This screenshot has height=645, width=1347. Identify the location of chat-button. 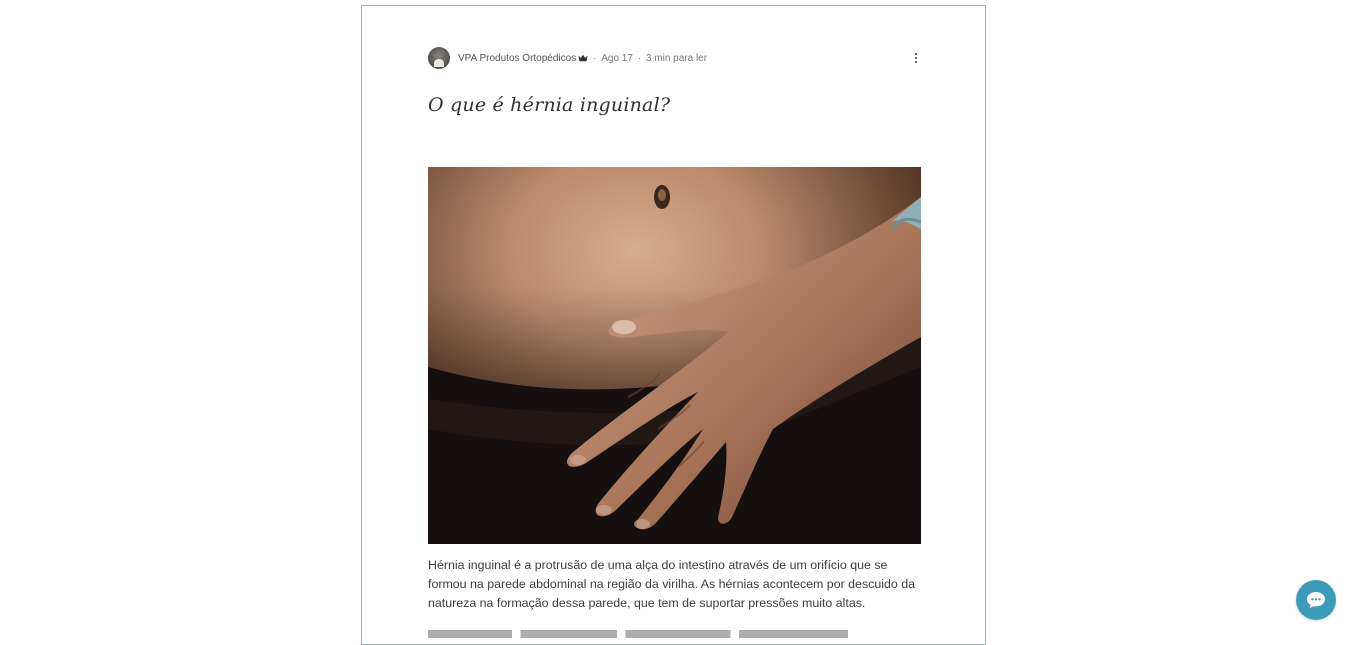
(1316, 600).